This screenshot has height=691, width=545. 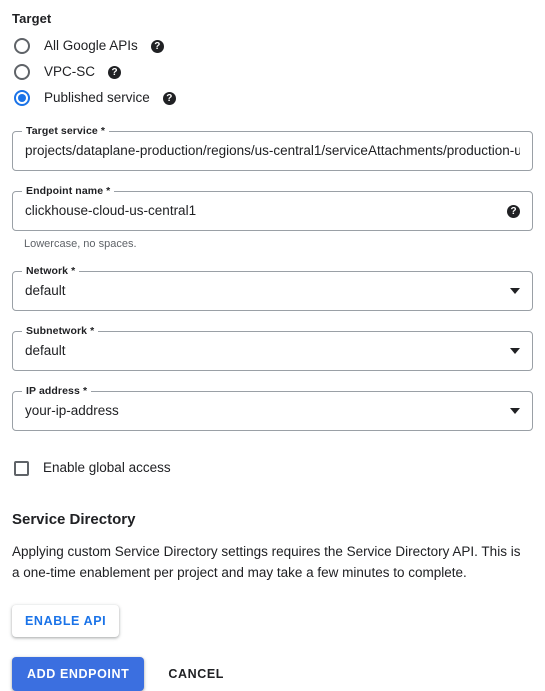 I want to click on endpoint-name-hint: Lowercase, no spaces., so click(x=80, y=244).